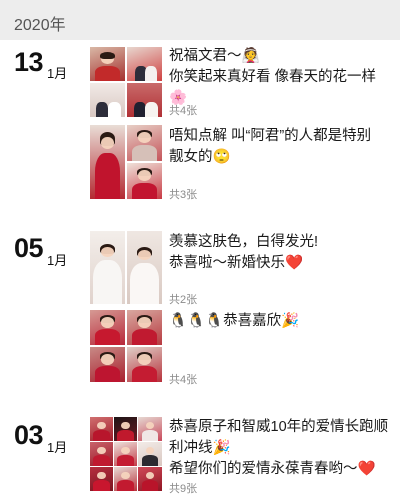  I want to click on post-text-line: 恭喜啦～新婚快乐❤️, so click(236, 263).